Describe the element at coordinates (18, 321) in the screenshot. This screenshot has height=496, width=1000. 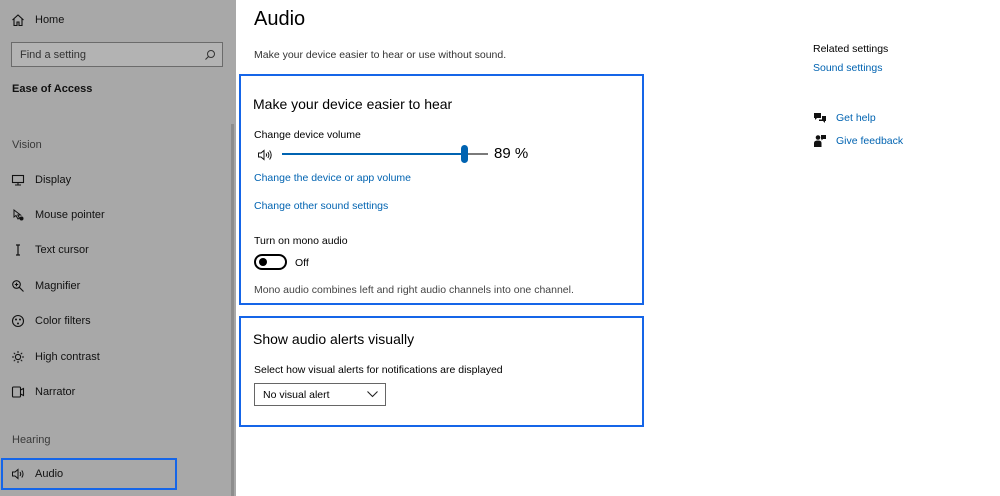
I see `color-filters-icon` at that location.